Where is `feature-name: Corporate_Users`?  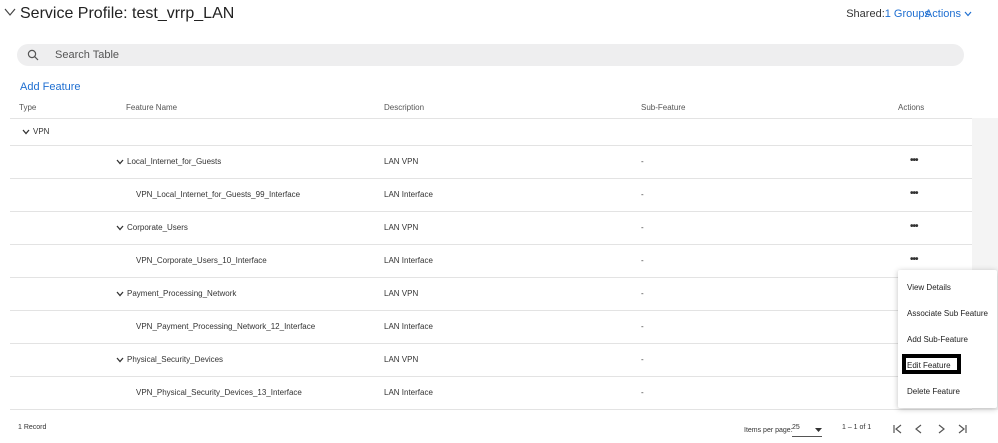 feature-name: Corporate_Users is located at coordinates (157, 227).